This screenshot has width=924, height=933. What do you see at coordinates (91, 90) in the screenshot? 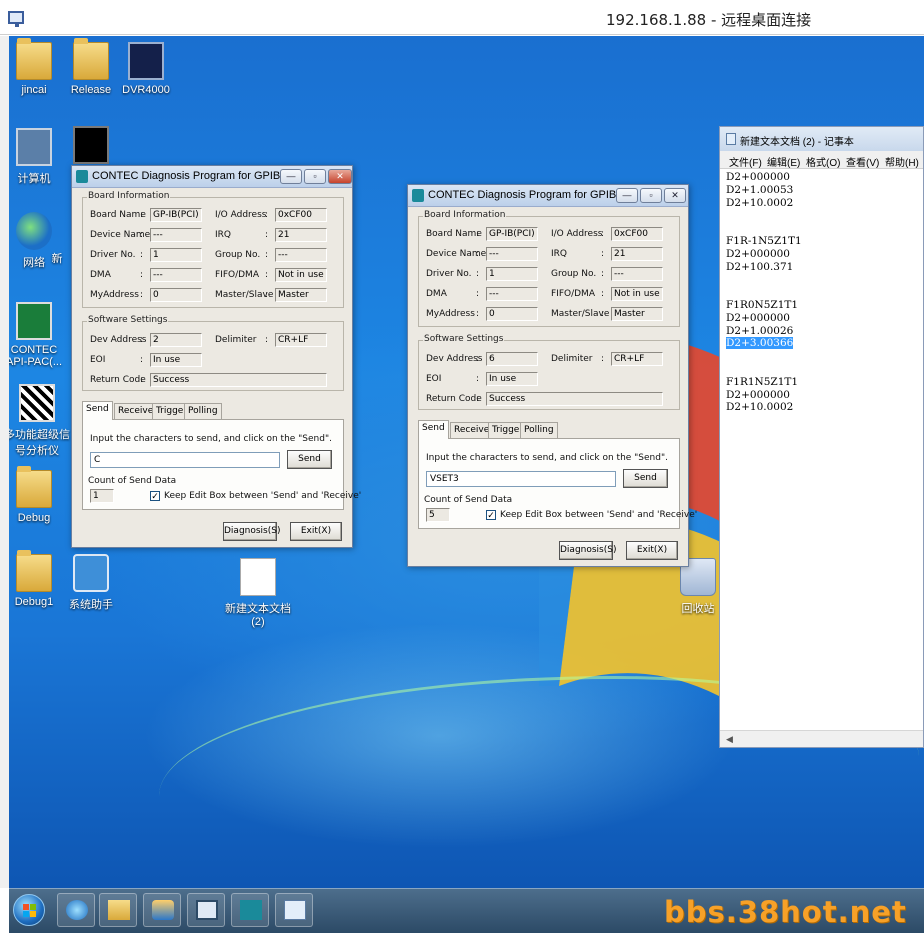
I see `desktop-icon-label: Release` at bounding box center [91, 90].